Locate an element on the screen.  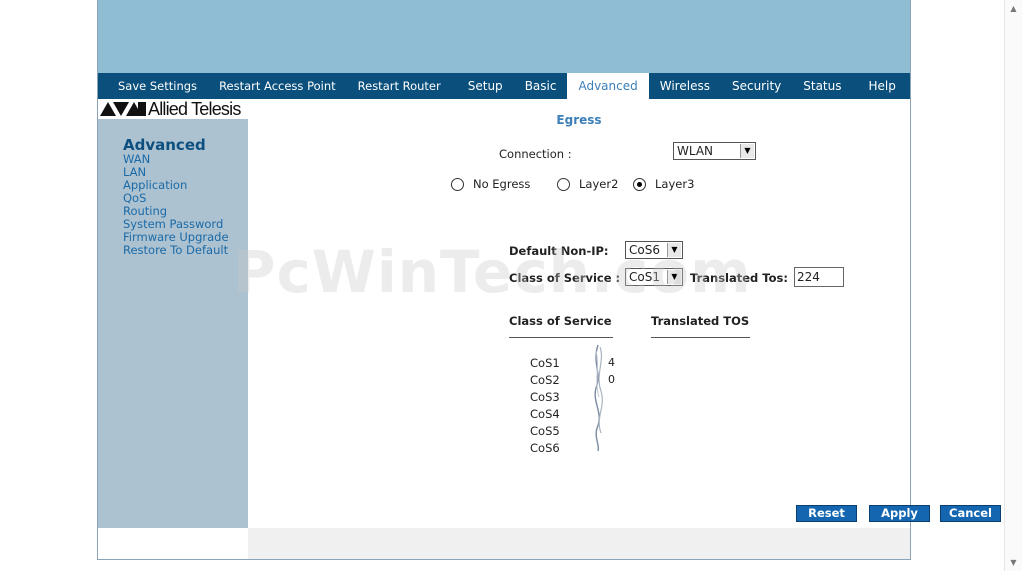
nav-status: Status is located at coordinates (822, 86).